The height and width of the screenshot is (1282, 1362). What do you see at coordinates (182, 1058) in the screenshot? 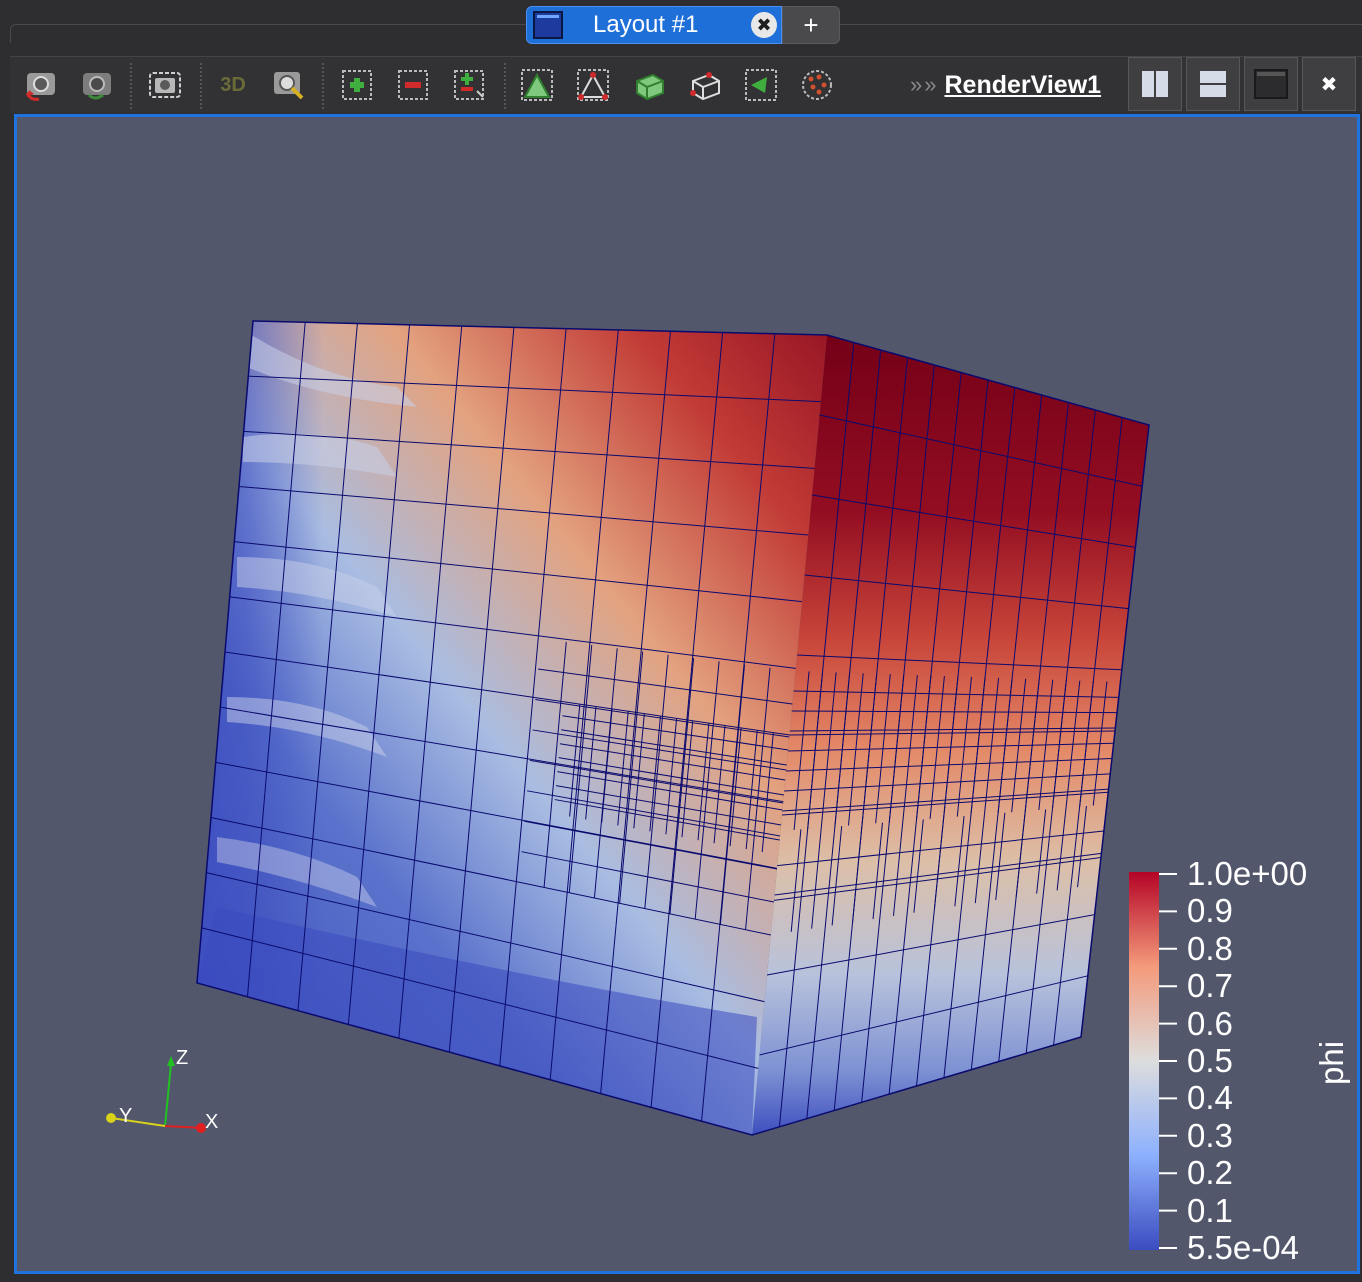
I see `axis-z-label: Z` at bounding box center [182, 1058].